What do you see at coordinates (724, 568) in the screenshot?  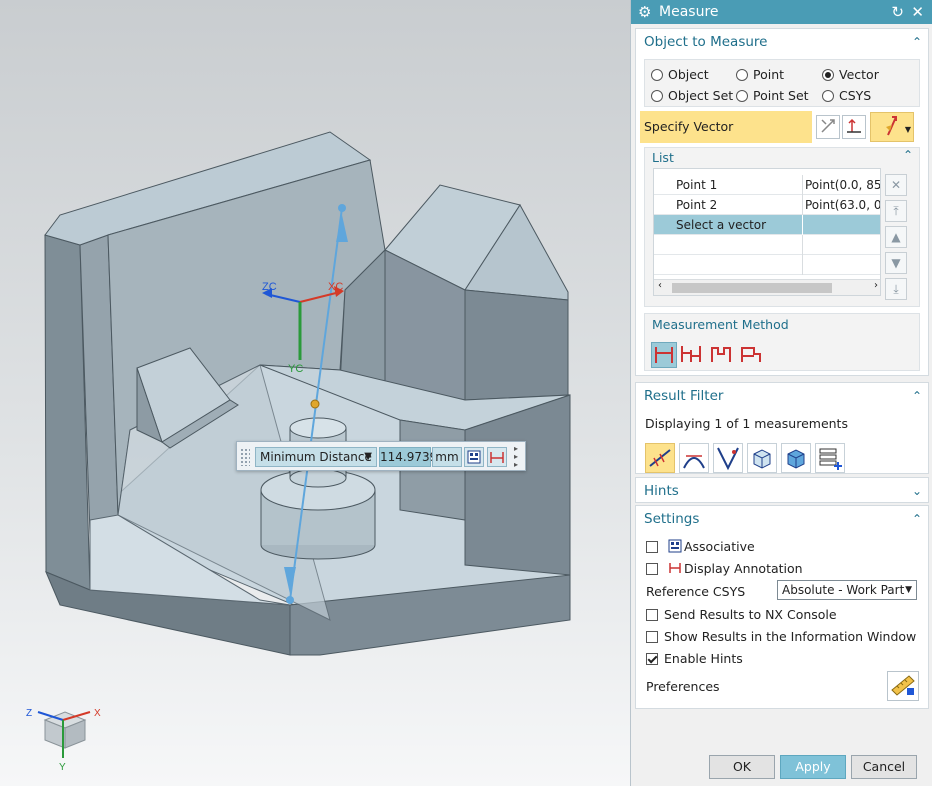 I see `display-annotation-checkbox: Display Annotation` at bounding box center [724, 568].